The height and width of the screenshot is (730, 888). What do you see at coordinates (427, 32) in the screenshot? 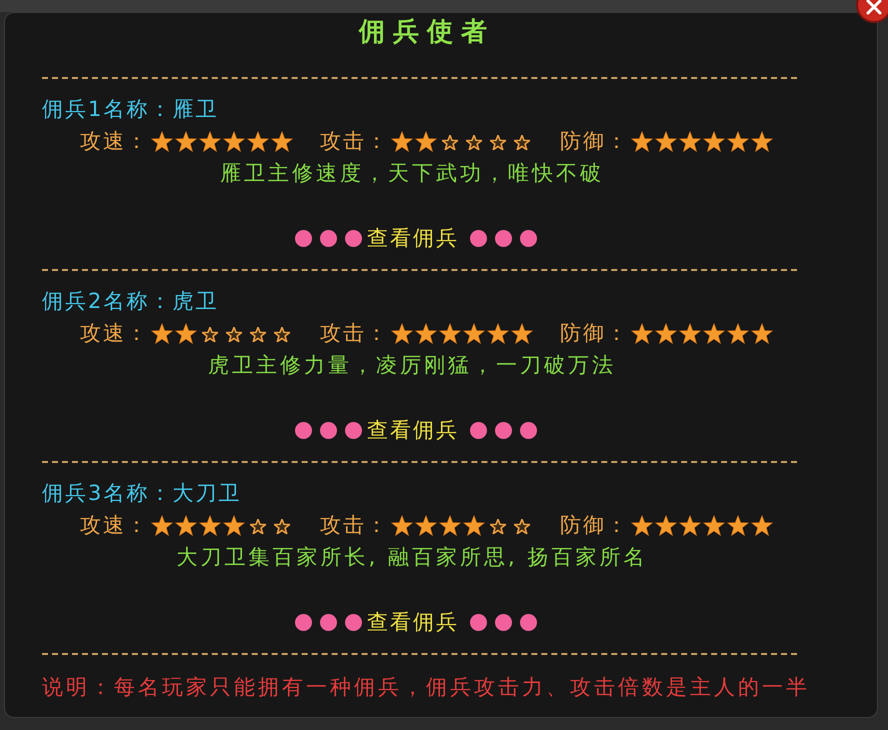
I see `window-title: 佣兵使者` at bounding box center [427, 32].